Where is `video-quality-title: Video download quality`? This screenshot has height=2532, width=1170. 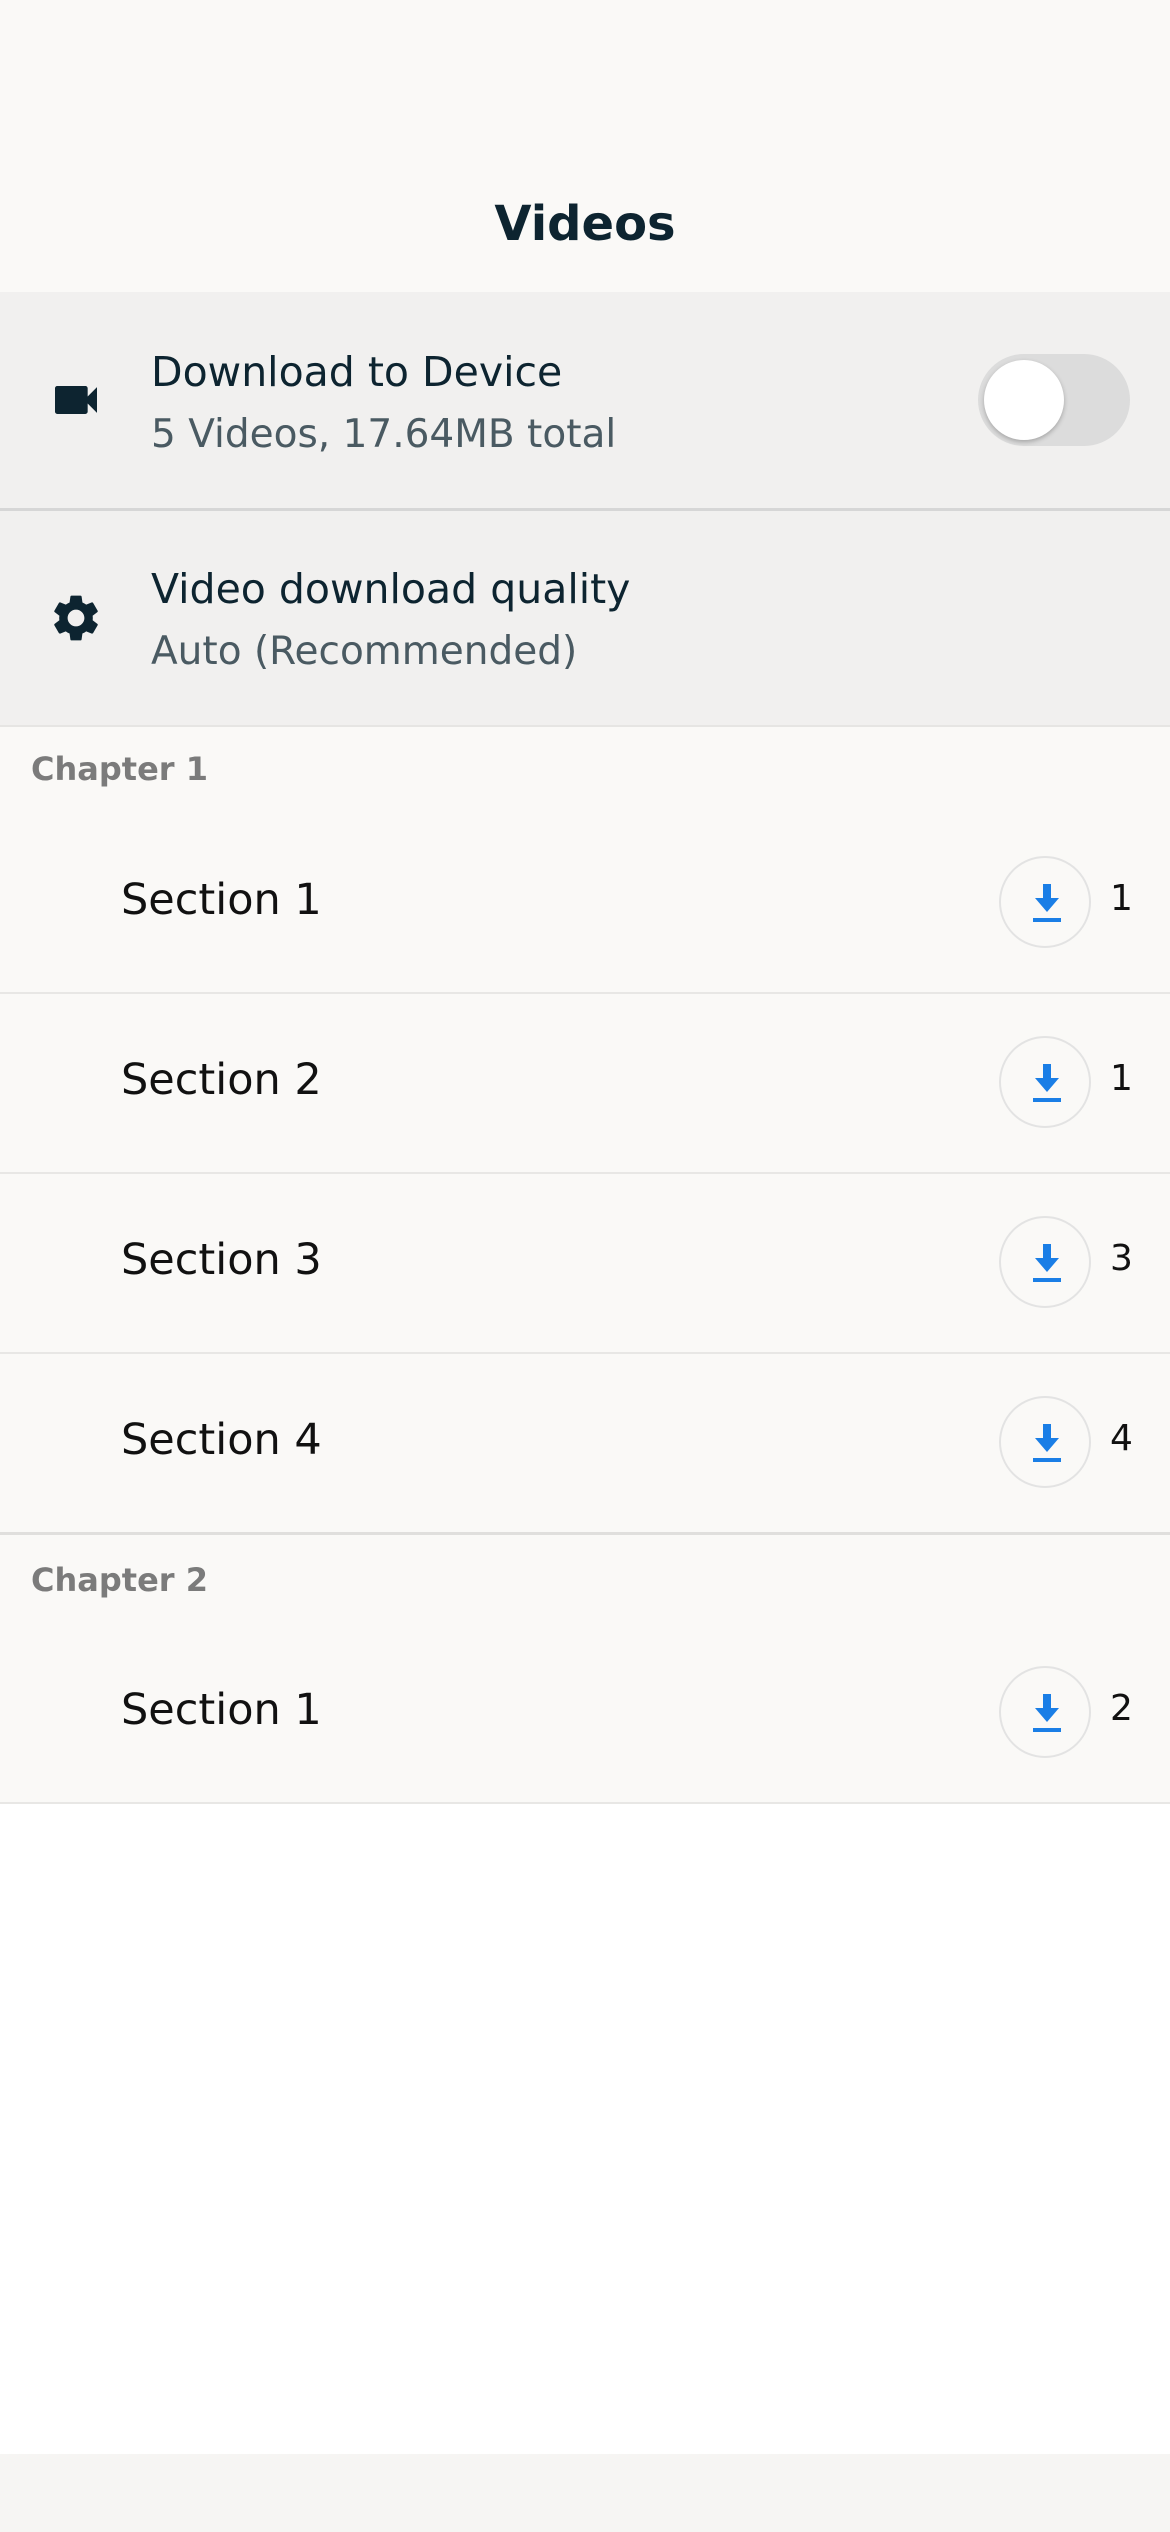
video-quality-title: Video download quality is located at coordinates (391, 589).